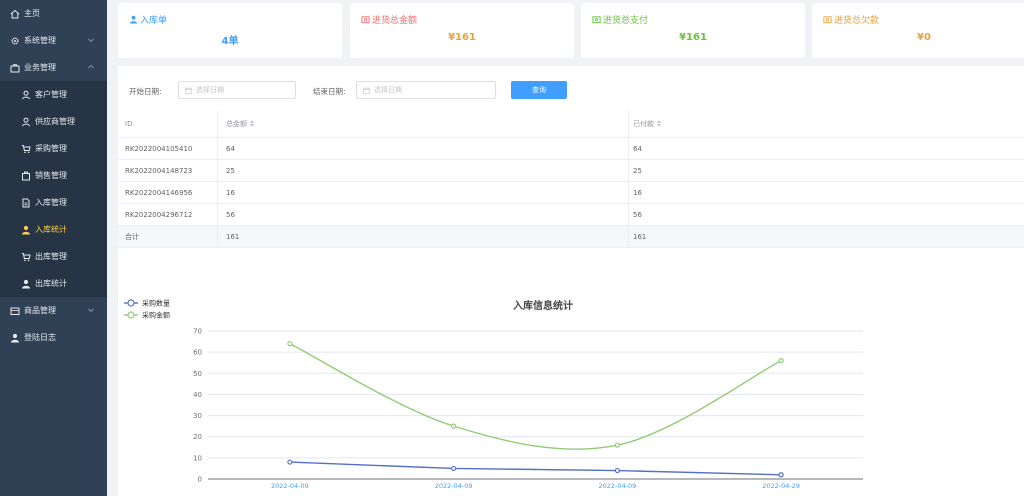  I want to click on sidebar-item-inbound: 入库管理, so click(53, 202).